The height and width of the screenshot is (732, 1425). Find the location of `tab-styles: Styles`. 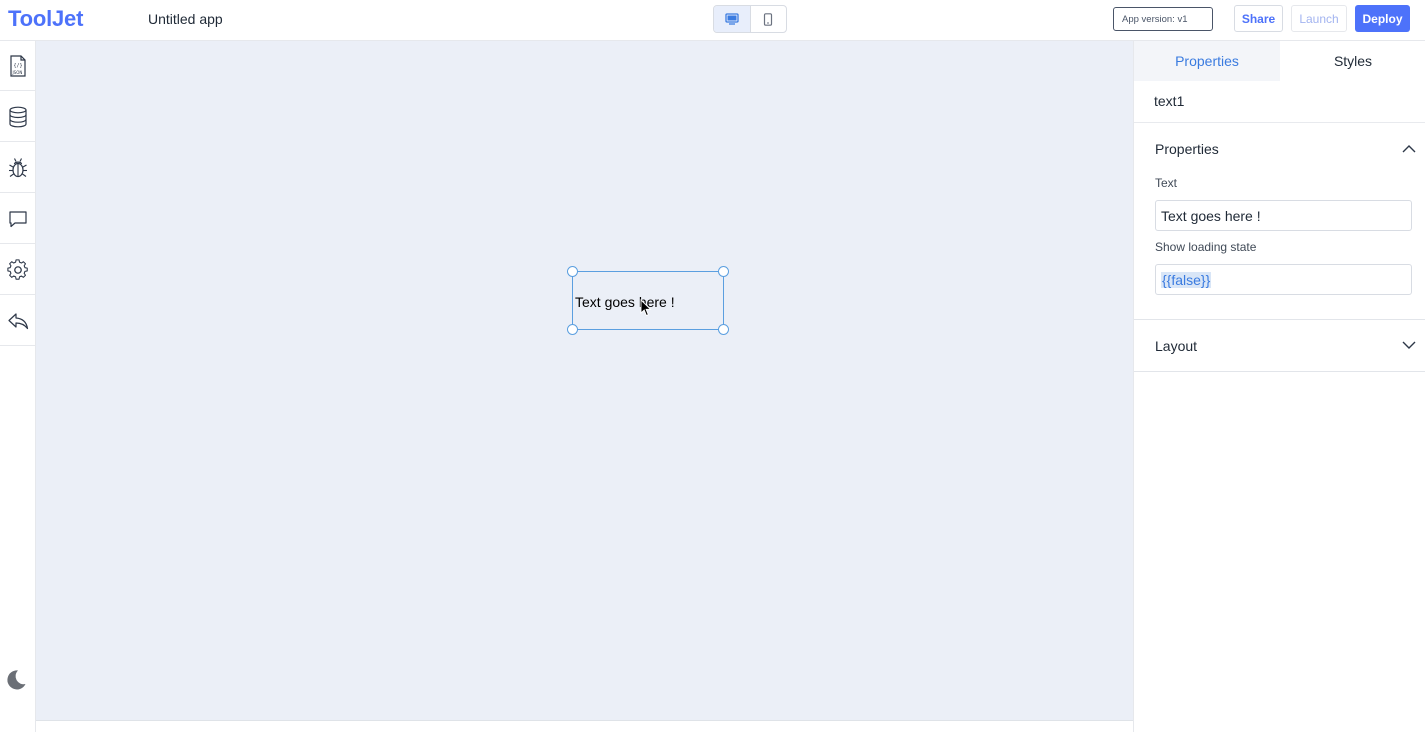

tab-styles: Styles is located at coordinates (1352, 61).